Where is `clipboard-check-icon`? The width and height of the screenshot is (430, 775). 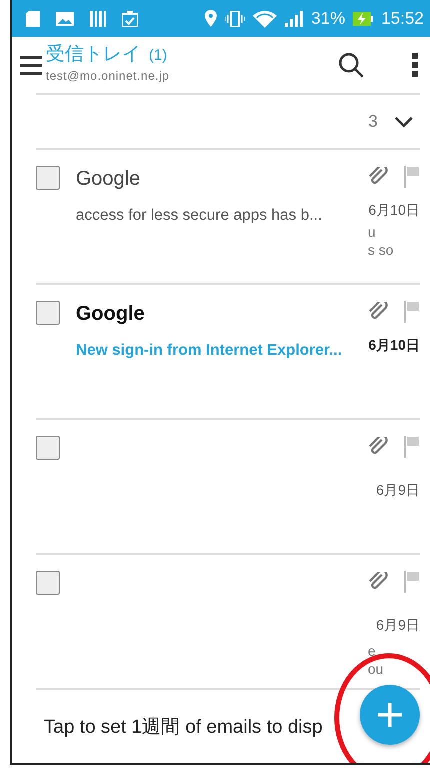
clipboard-check-icon is located at coordinates (130, 18).